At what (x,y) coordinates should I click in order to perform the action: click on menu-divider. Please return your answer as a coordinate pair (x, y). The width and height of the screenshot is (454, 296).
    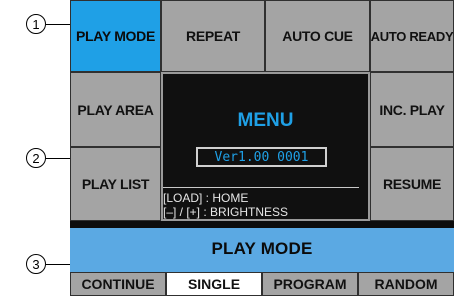
    Looking at the image, I should click on (261, 187).